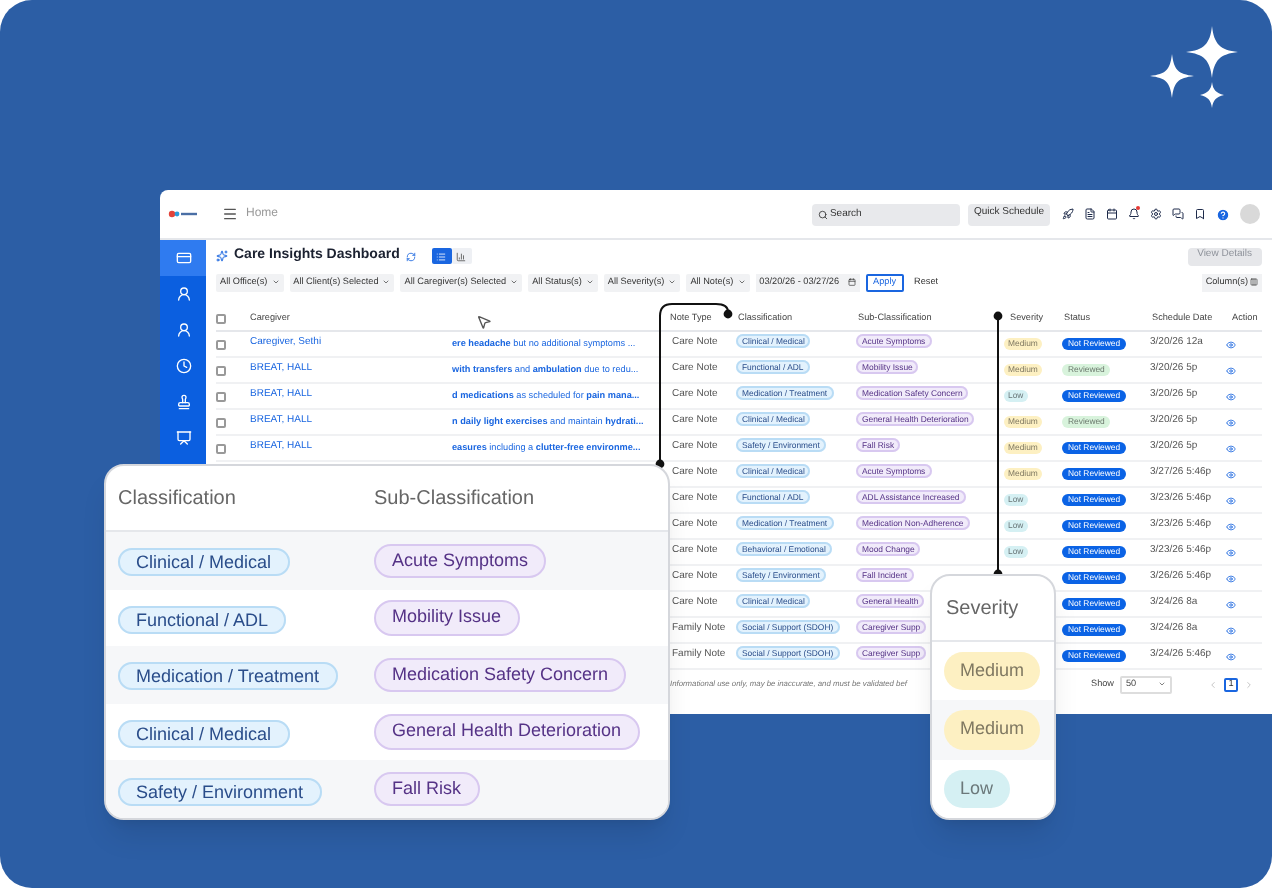  Describe the element at coordinates (240, 498) in the screenshot. I see `column-header: Classification` at that location.